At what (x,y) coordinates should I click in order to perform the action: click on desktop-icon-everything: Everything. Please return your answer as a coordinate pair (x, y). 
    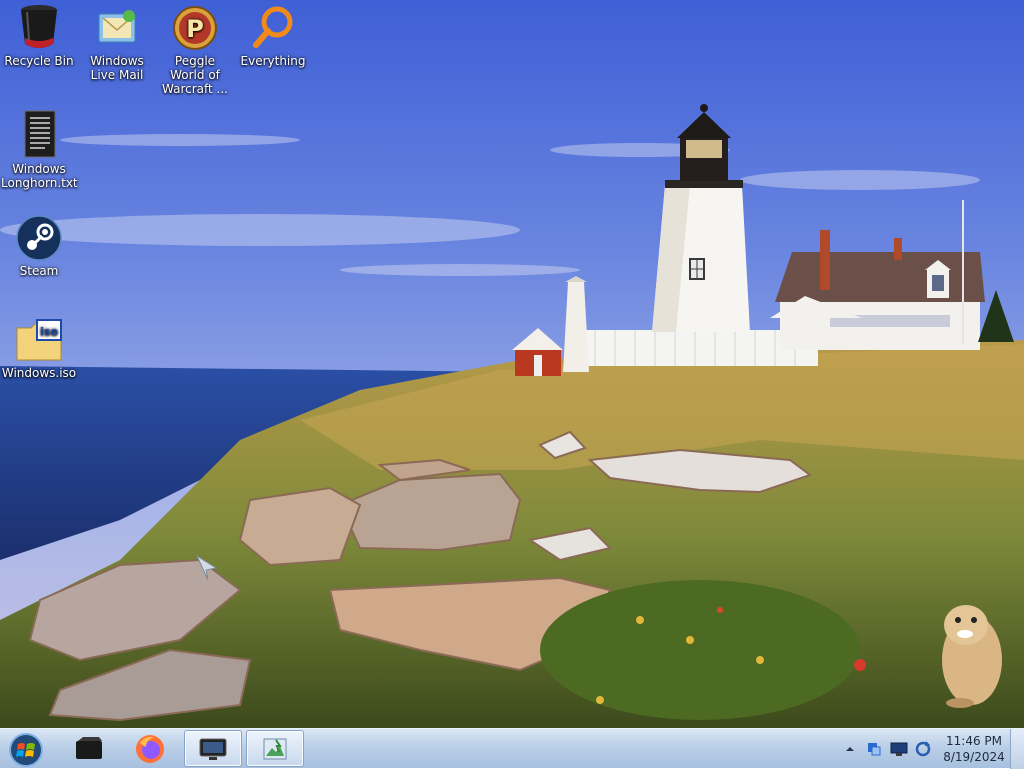
    Looking at the image, I should click on (273, 36).